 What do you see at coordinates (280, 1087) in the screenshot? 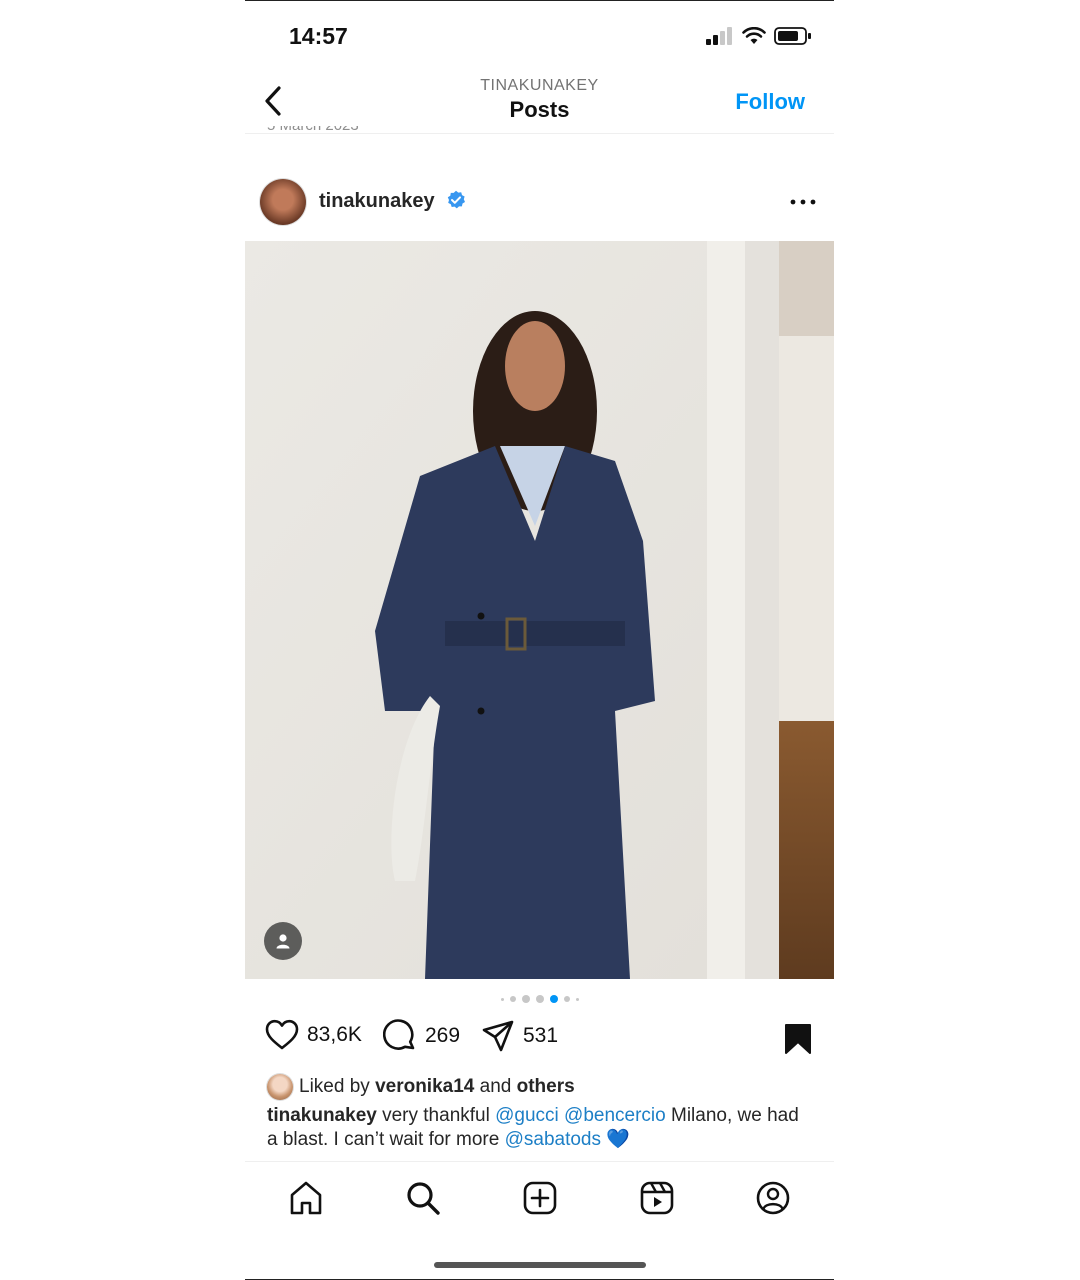
I see `liker-avatar` at bounding box center [280, 1087].